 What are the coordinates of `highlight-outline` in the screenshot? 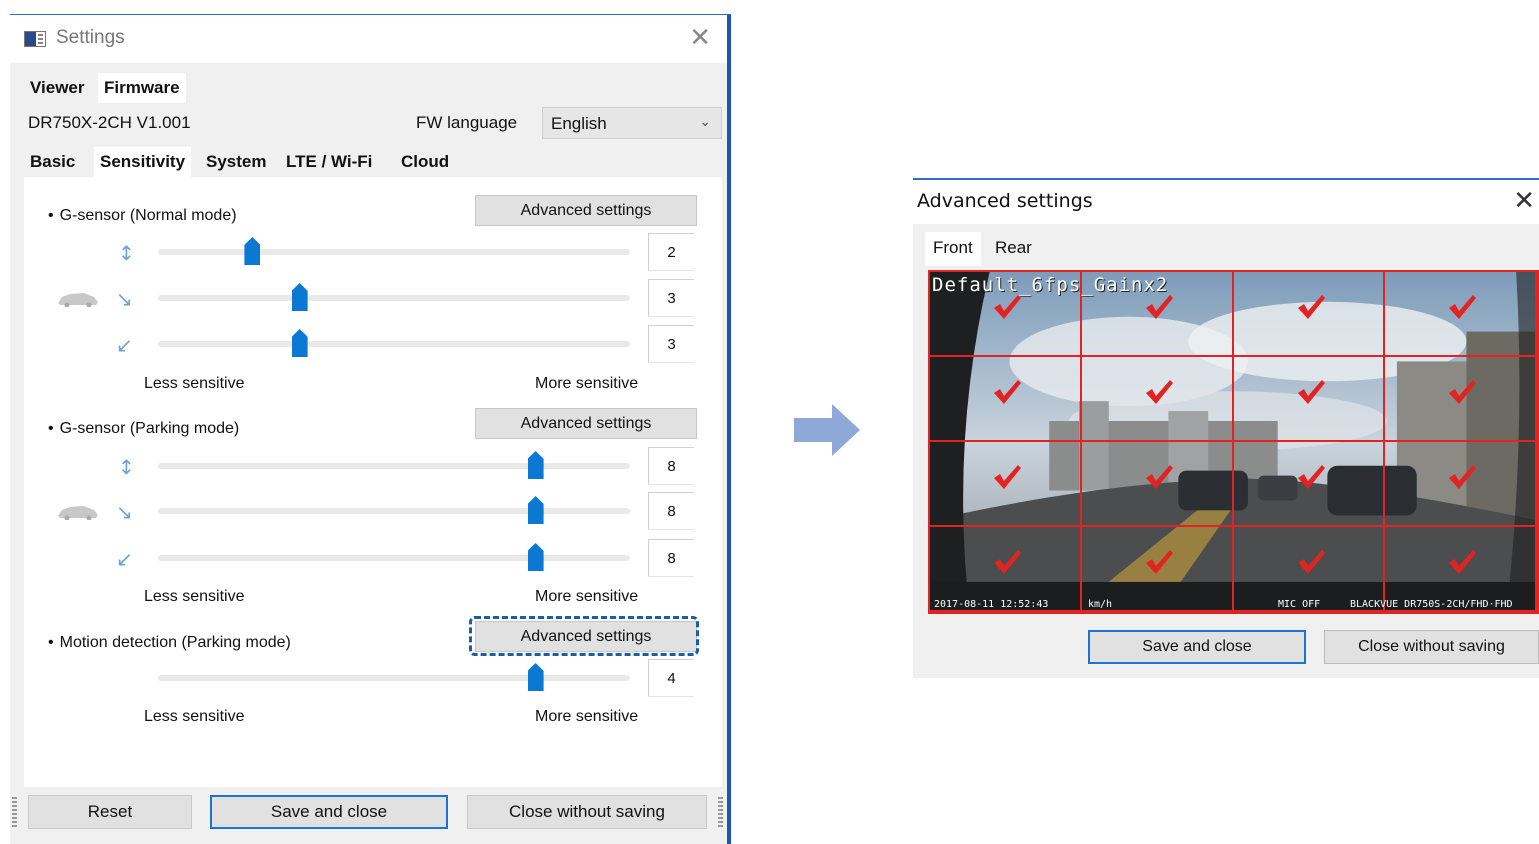 It's located at (584, 636).